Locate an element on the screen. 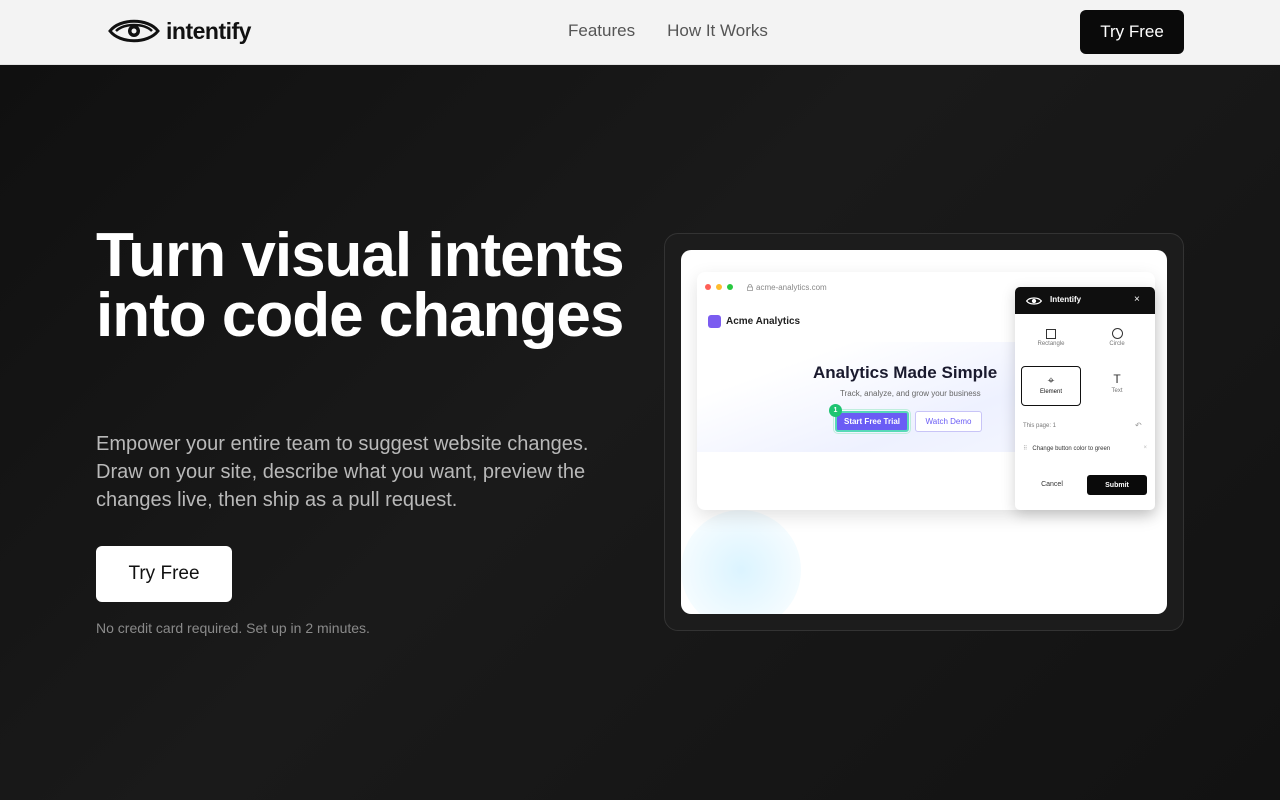 This screenshot has height=800, width=1280. window-controls is located at coordinates (719, 287).